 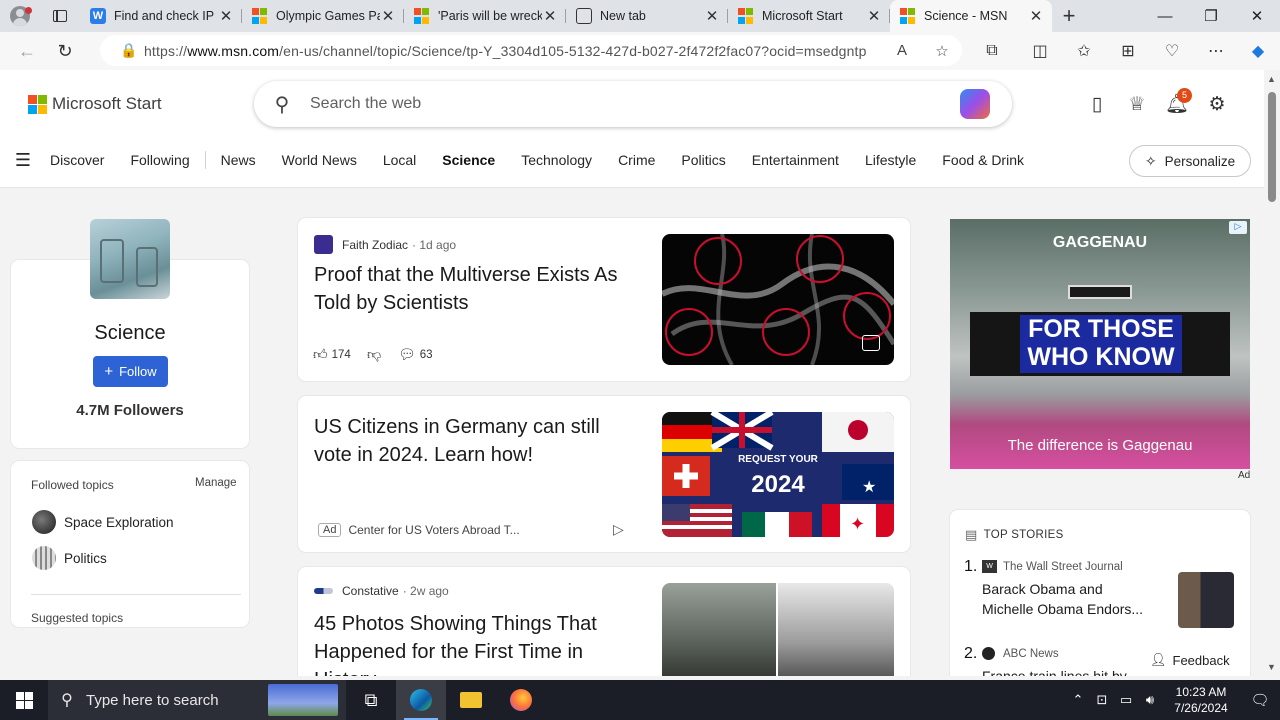 I want to click on scroll-down-icon: ▼, so click(x=1271, y=667).